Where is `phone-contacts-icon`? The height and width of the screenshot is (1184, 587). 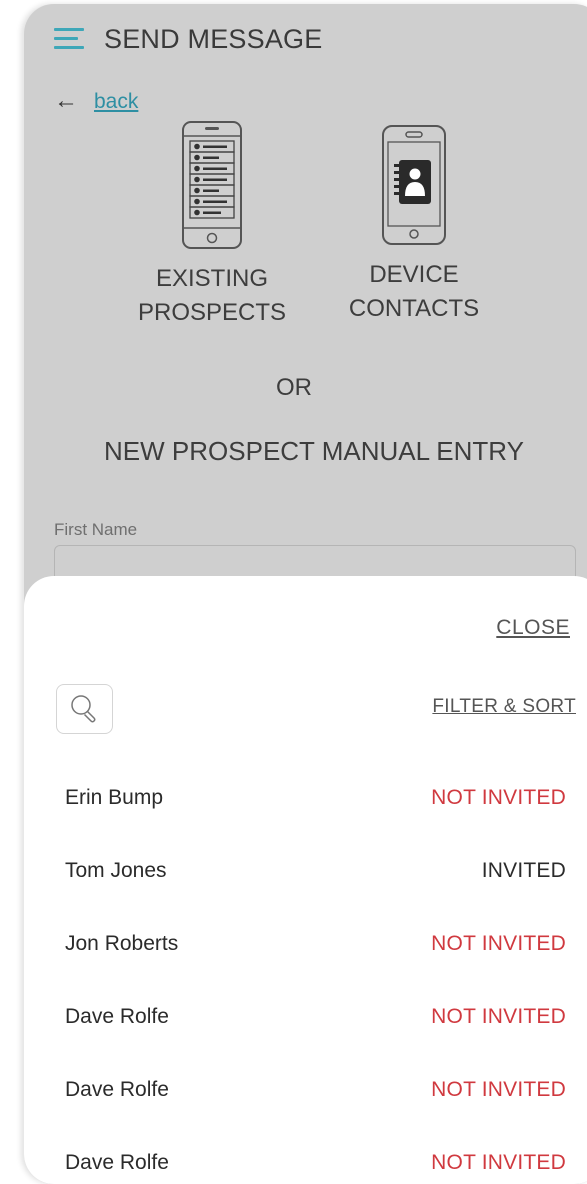
phone-contacts-icon is located at coordinates (414, 185).